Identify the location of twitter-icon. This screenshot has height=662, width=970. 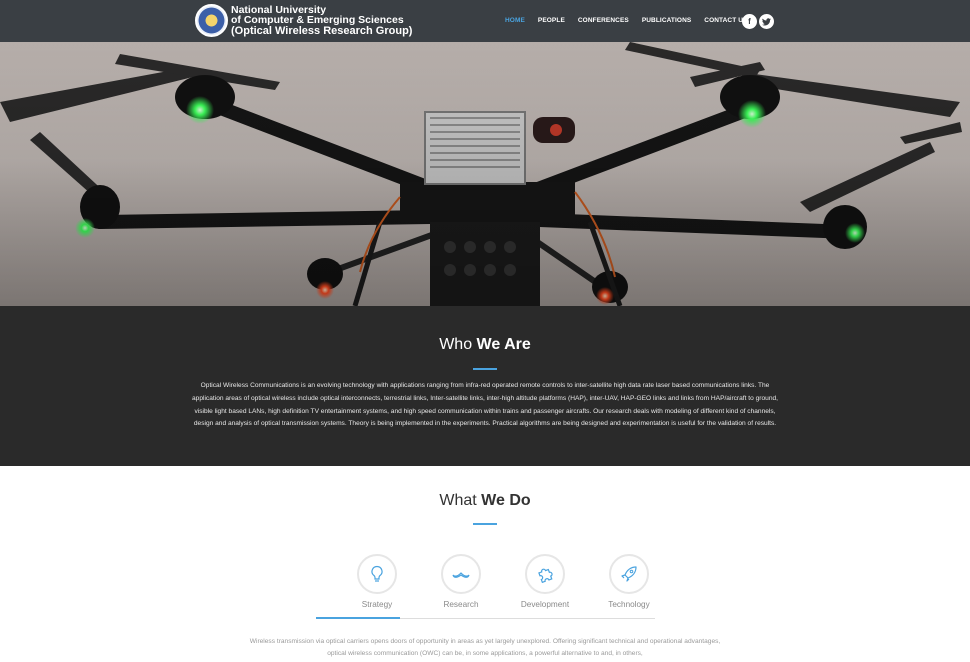
(766, 21).